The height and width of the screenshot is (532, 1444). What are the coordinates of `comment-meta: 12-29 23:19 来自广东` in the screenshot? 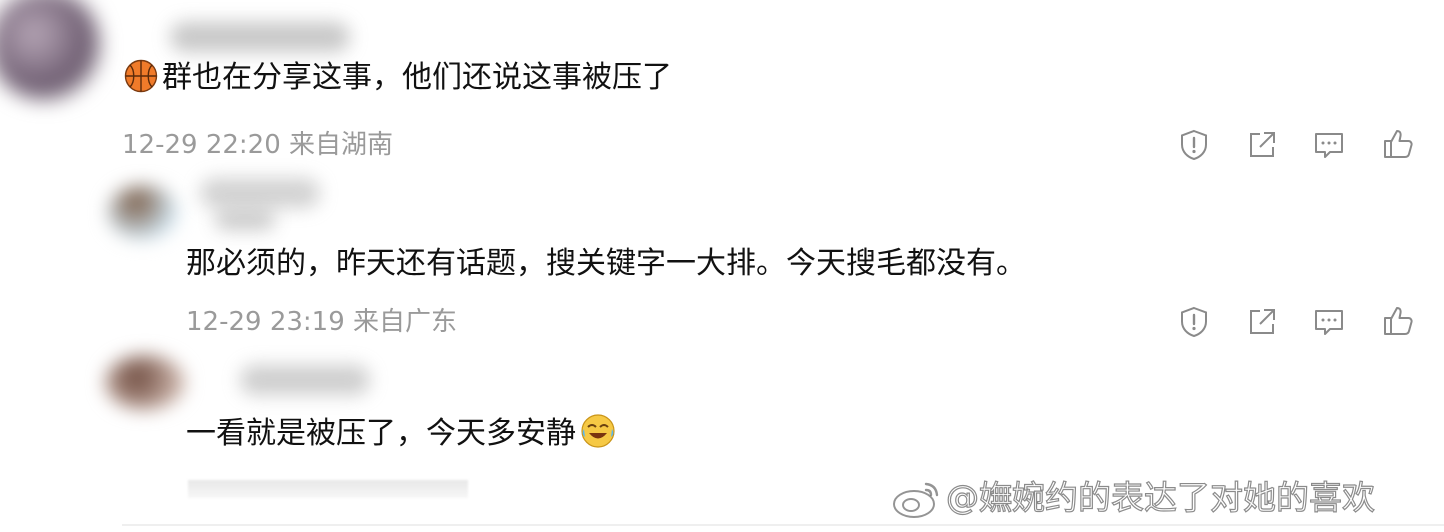 It's located at (321, 322).